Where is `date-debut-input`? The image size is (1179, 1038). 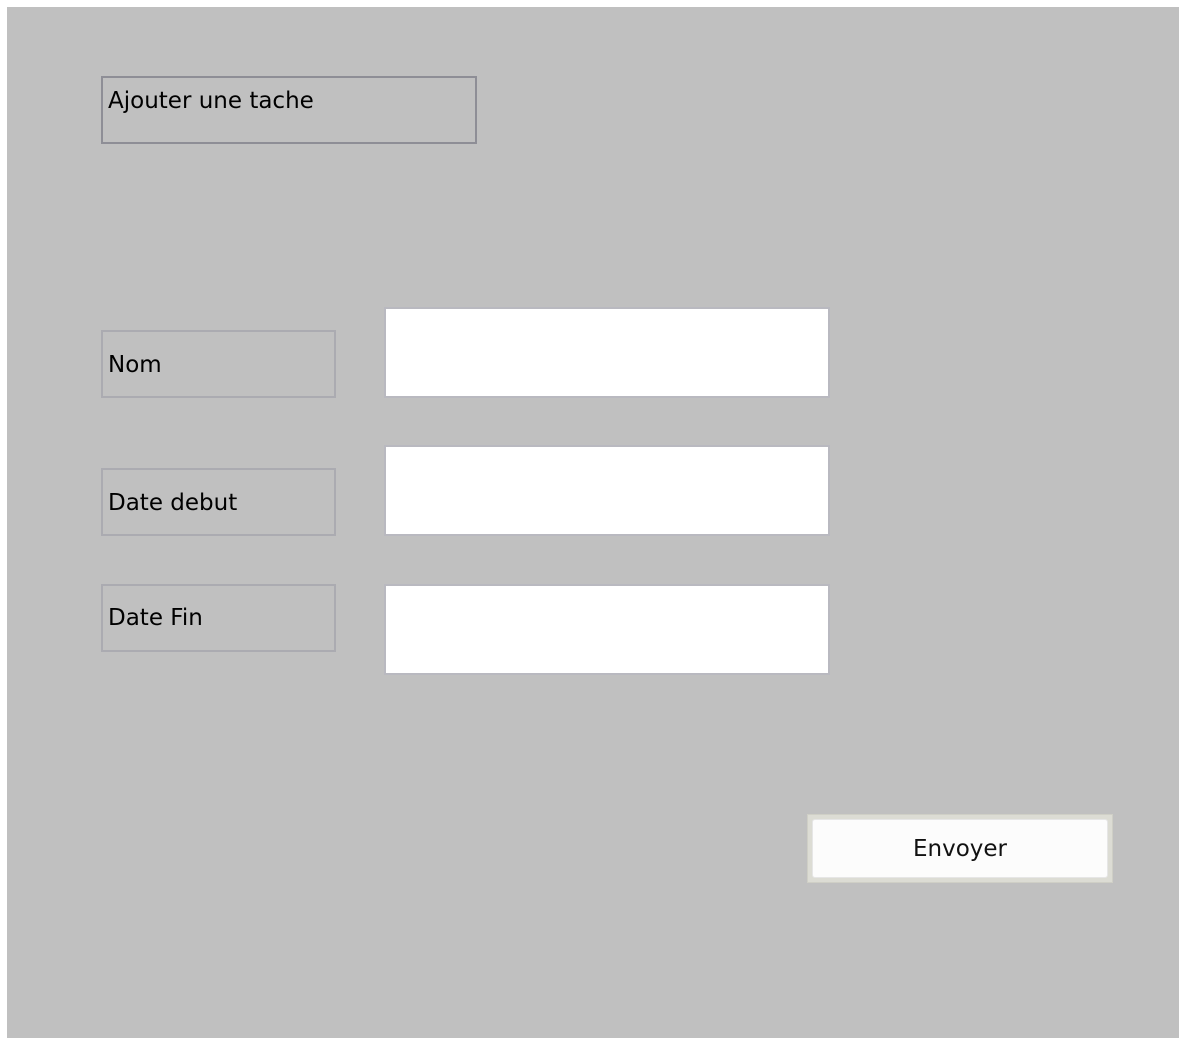
date-debut-input is located at coordinates (607, 490).